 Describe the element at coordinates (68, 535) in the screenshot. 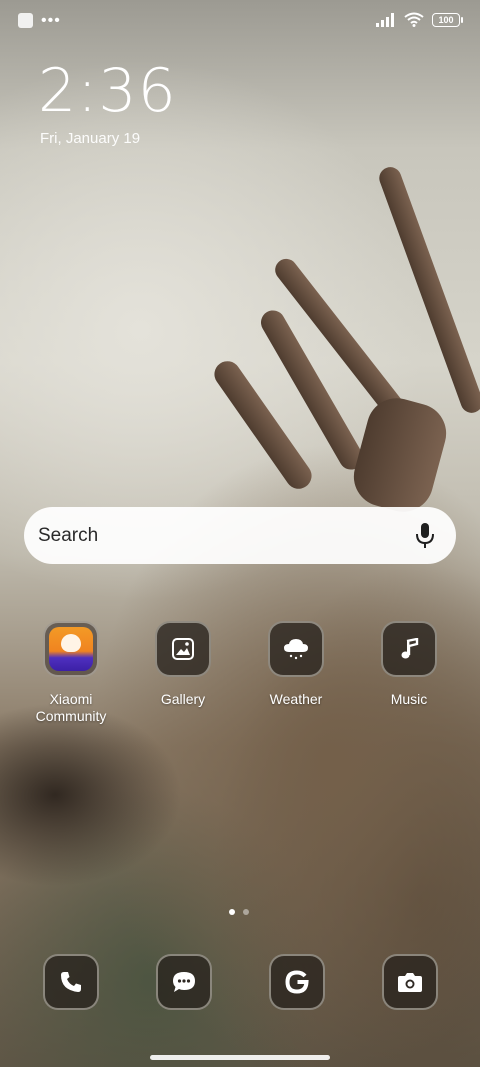

I see `search-placeholder: Search` at that location.